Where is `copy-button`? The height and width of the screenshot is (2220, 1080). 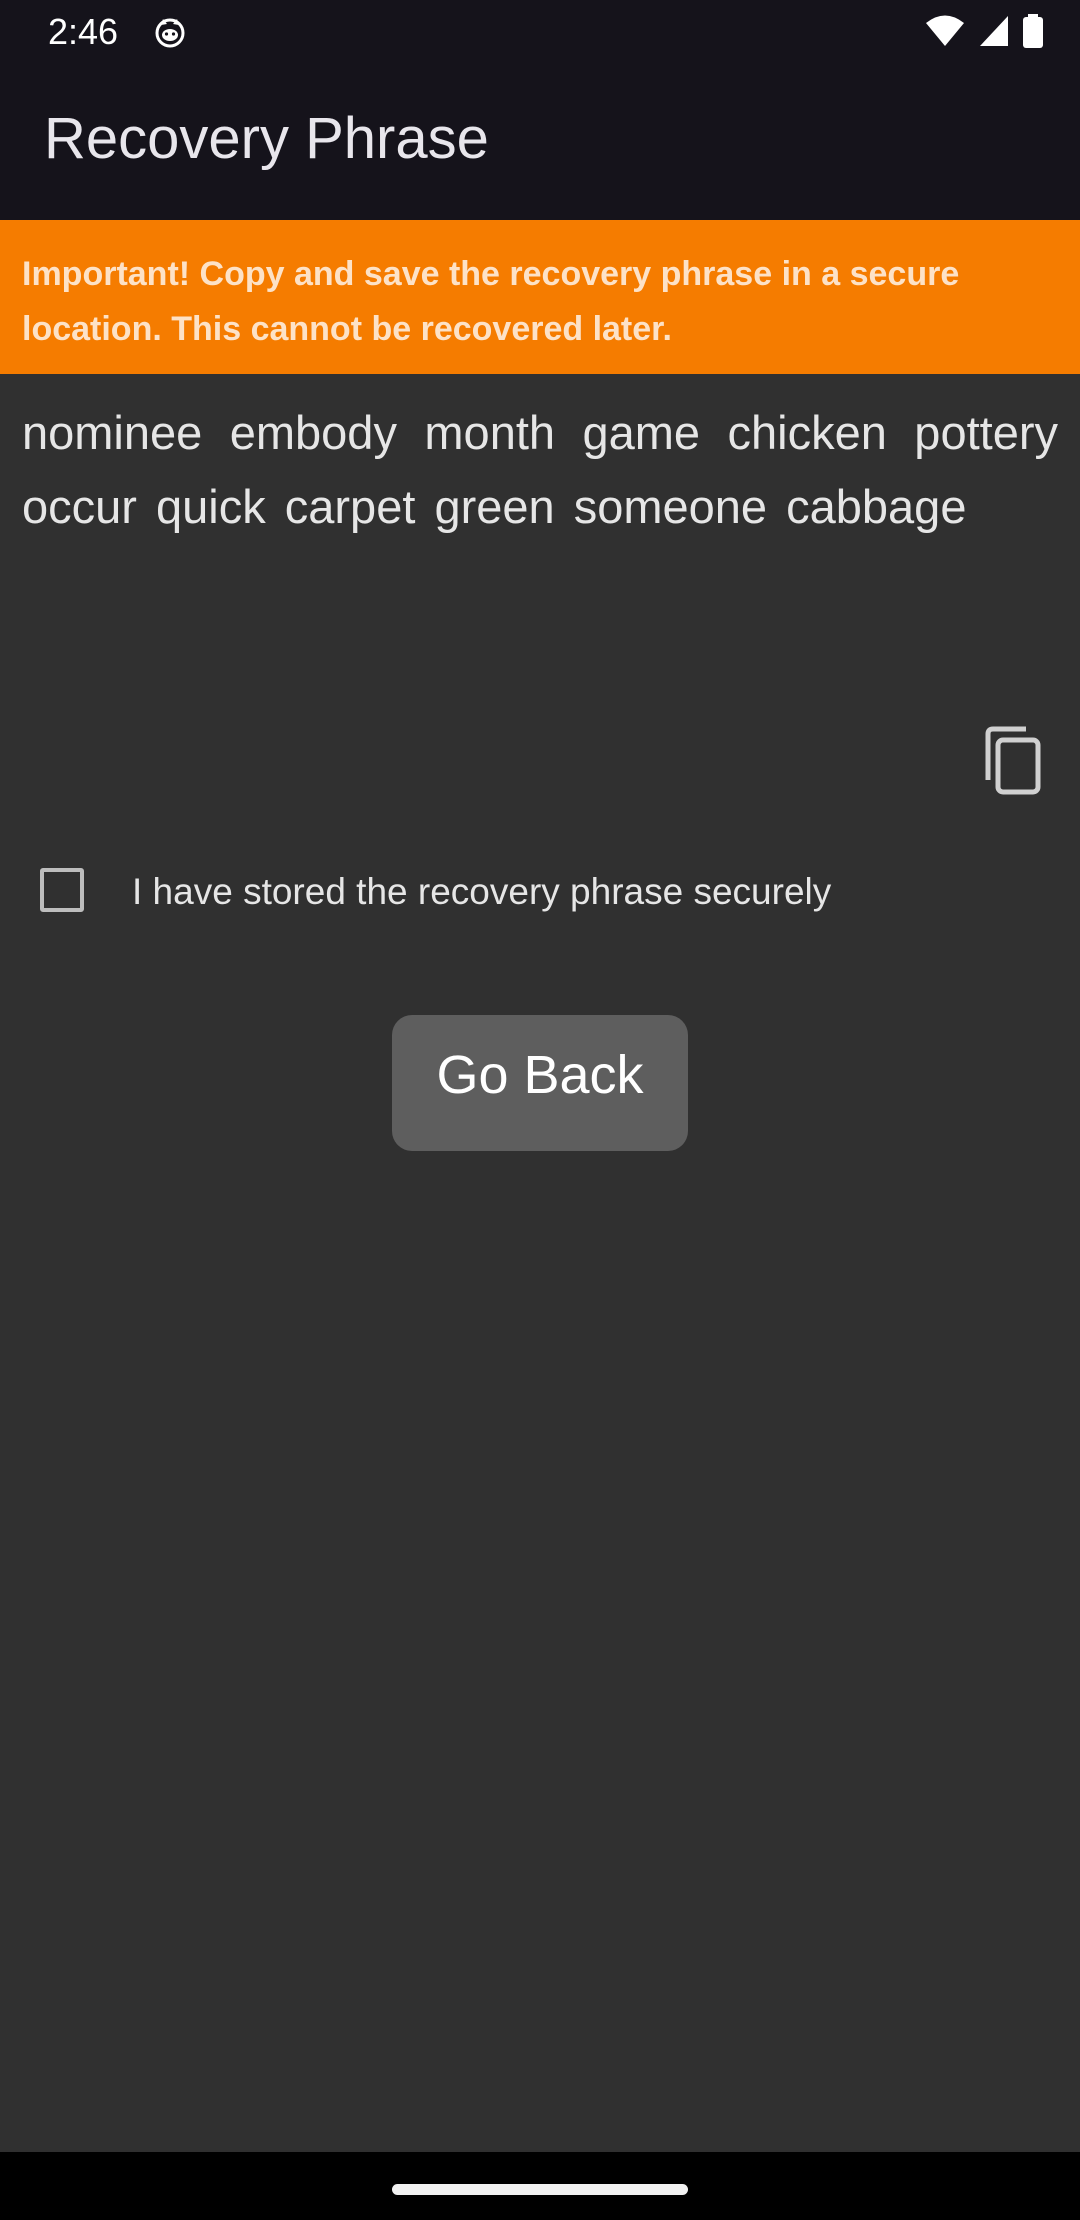 copy-button is located at coordinates (1013, 762).